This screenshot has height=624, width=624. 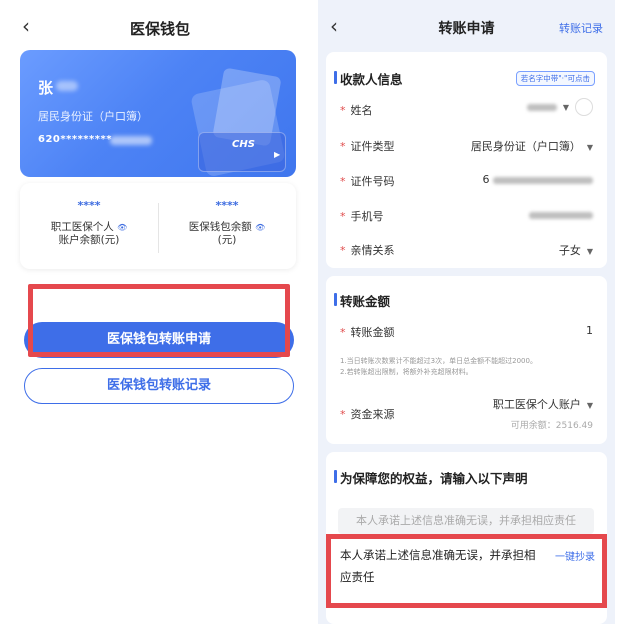 What do you see at coordinates (532, 146) in the screenshot?
I see `id-type-select: 居民身份证（户口簿） ▼` at bounding box center [532, 146].